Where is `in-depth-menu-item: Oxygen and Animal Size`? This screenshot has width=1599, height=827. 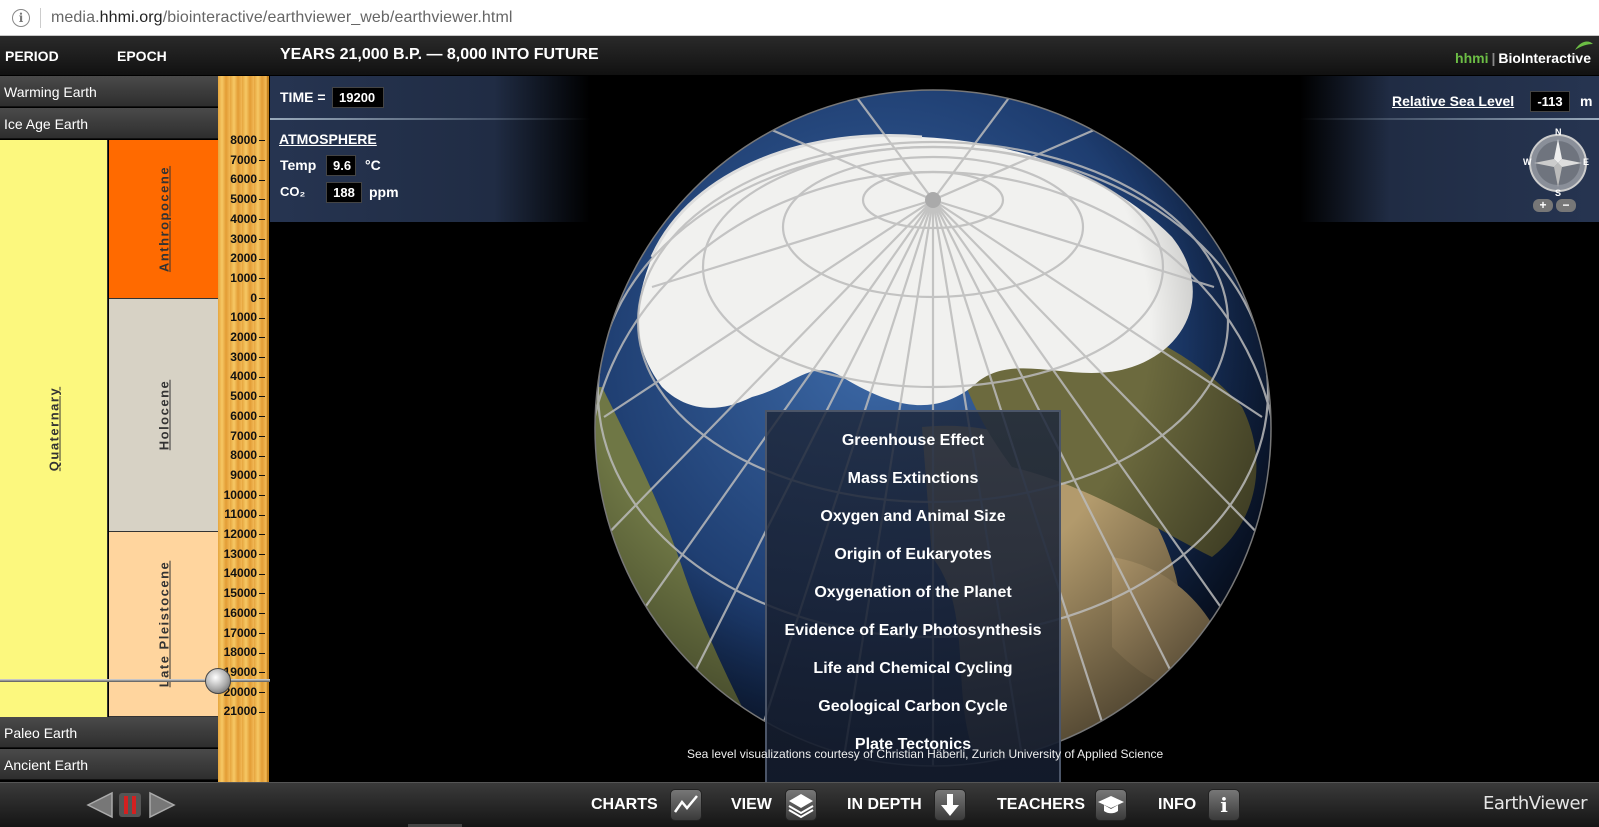 in-depth-menu-item: Oxygen and Animal Size is located at coordinates (913, 517).